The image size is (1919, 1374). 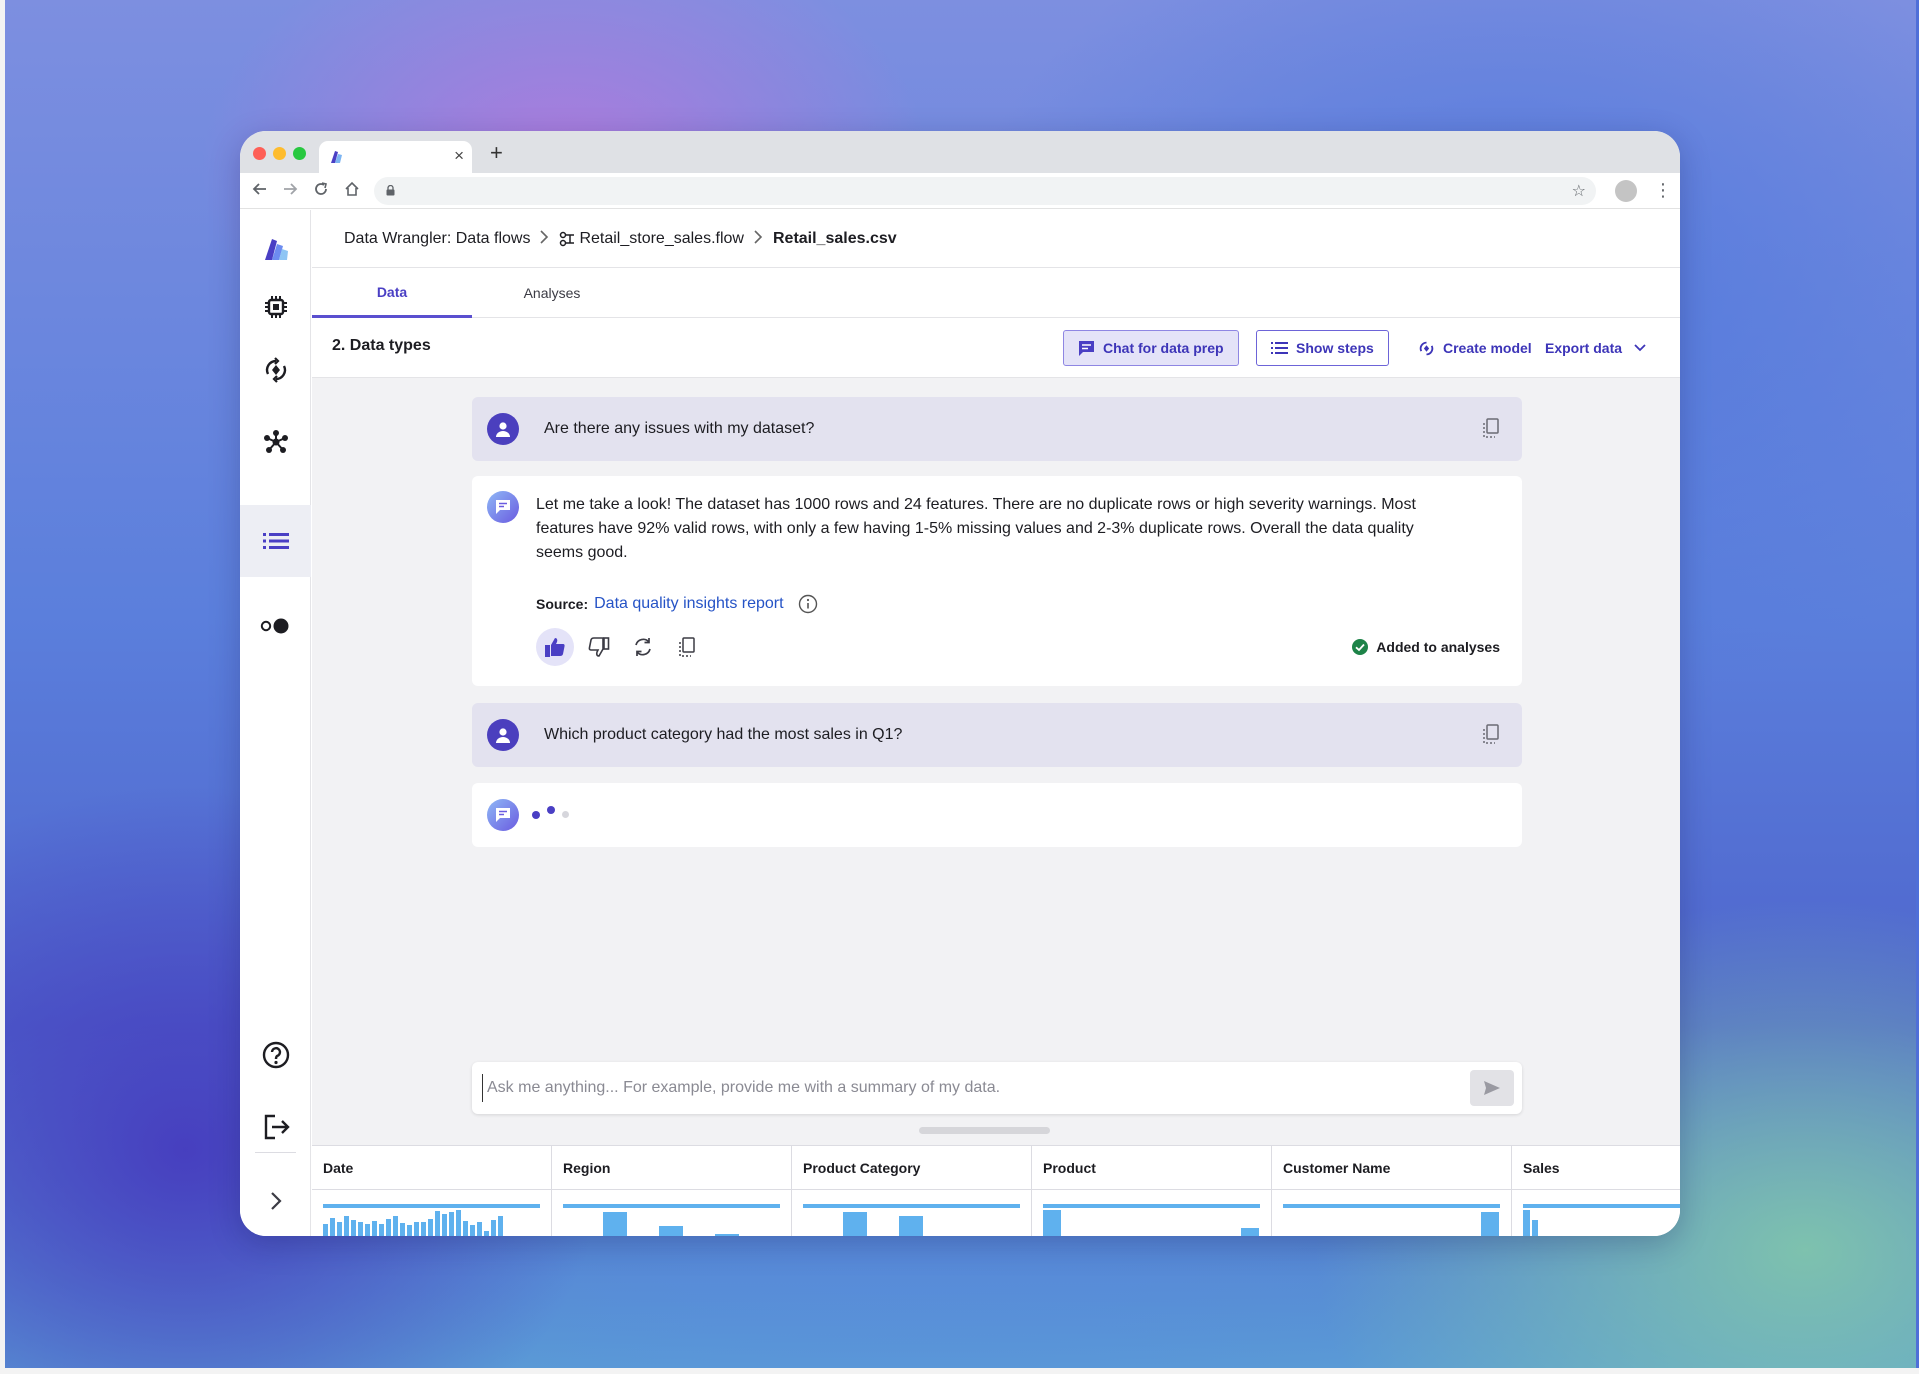 What do you see at coordinates (259, 153) in the screenshot?
I see `close-window-button` at bounding box center [259, 153].